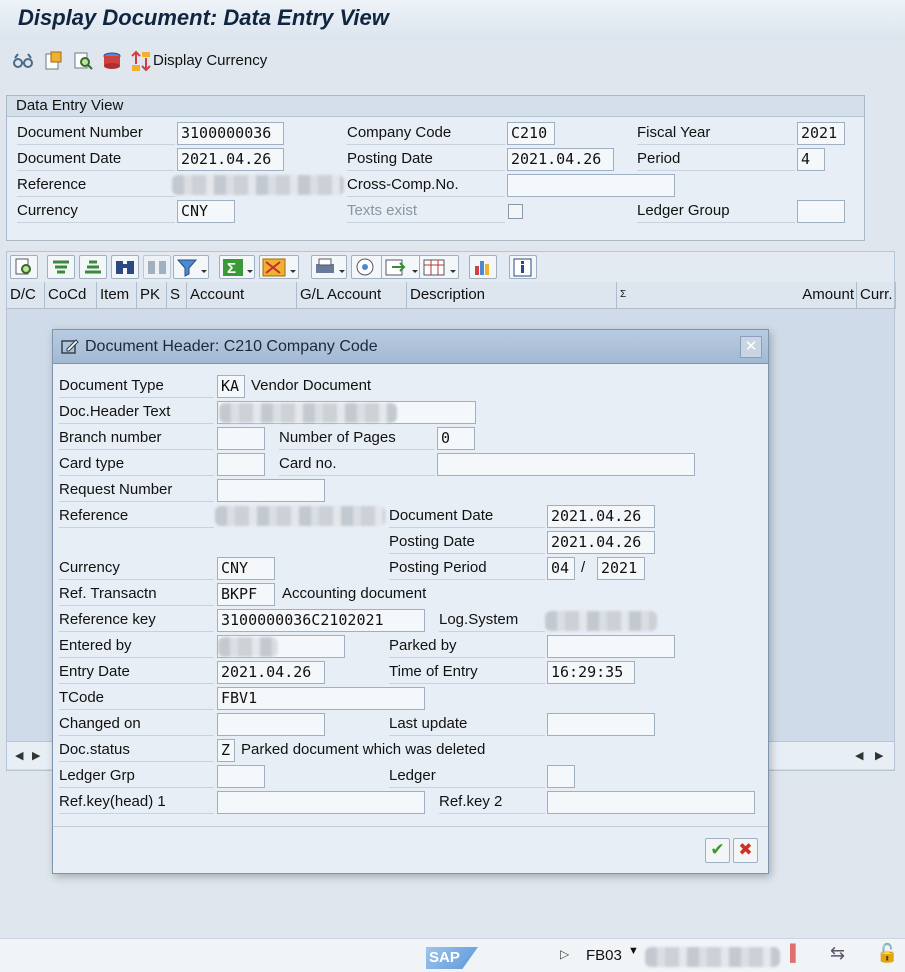  What do you see at coordinates (812, 295) in the screenshot?
I see `column-header-amount: Amount` at bounding box center [812, 295].